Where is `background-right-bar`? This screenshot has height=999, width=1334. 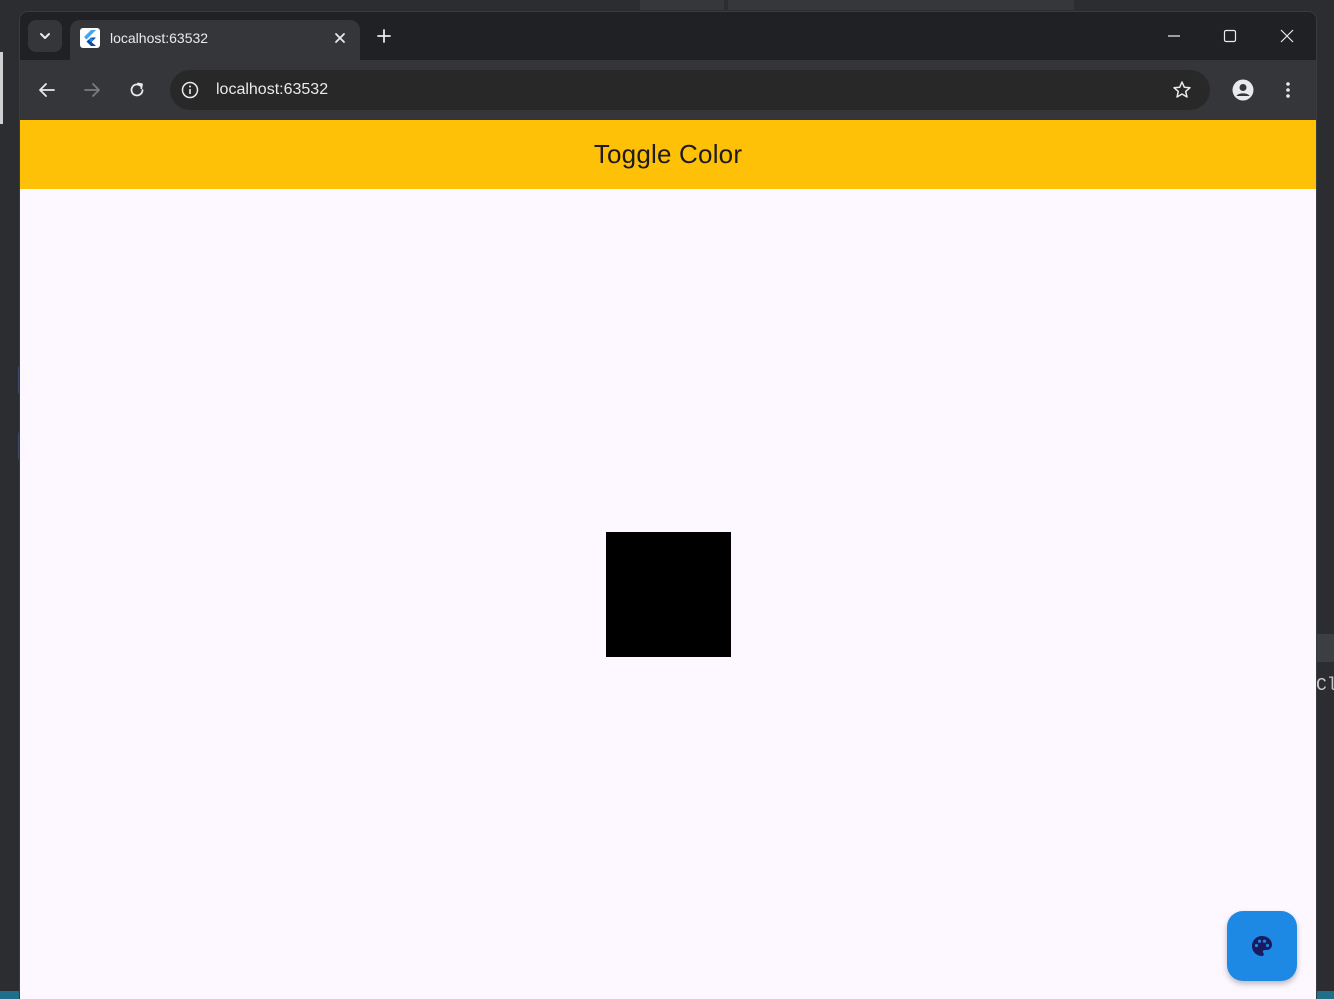 background-right-bar is located at coordinates (1325, 648).